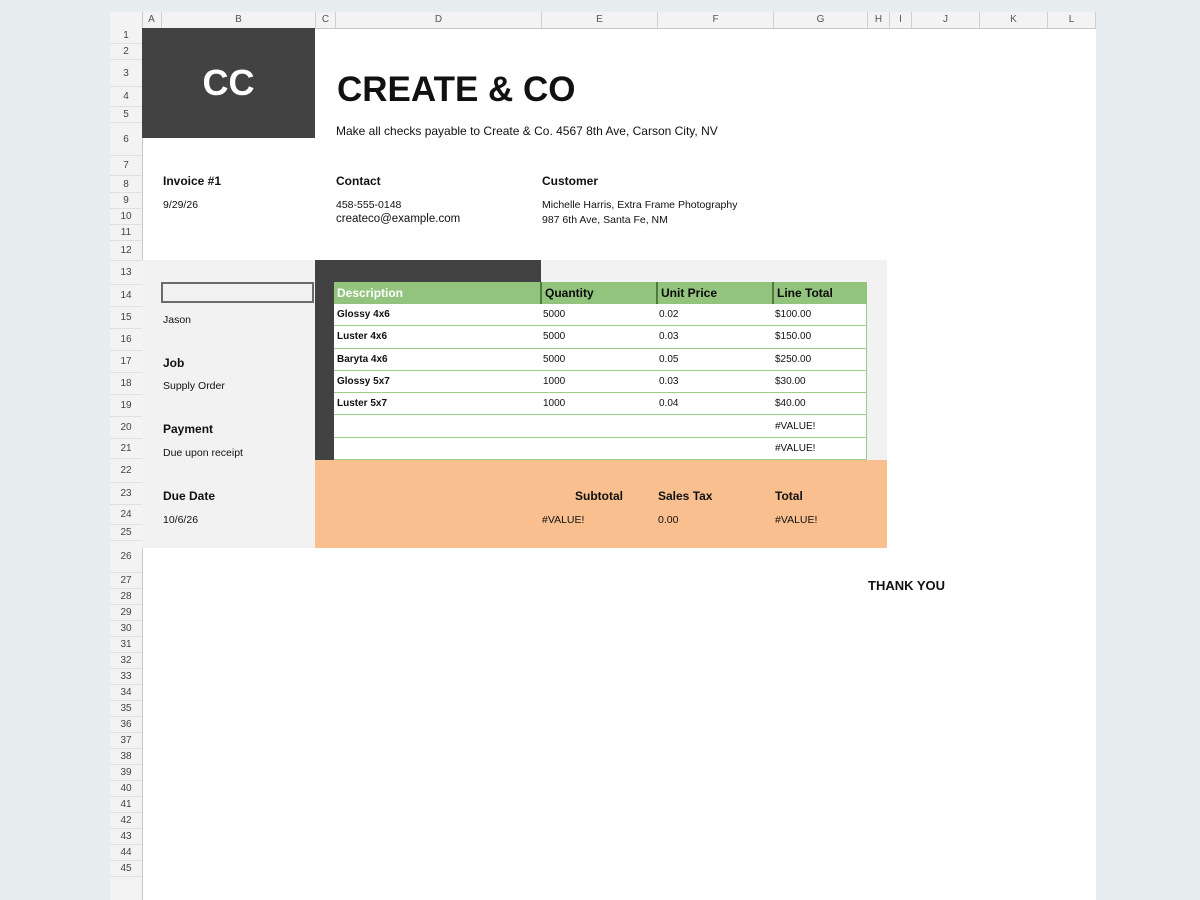  I want to click on contact-phone: 458-555-0148, so click(369, 205).